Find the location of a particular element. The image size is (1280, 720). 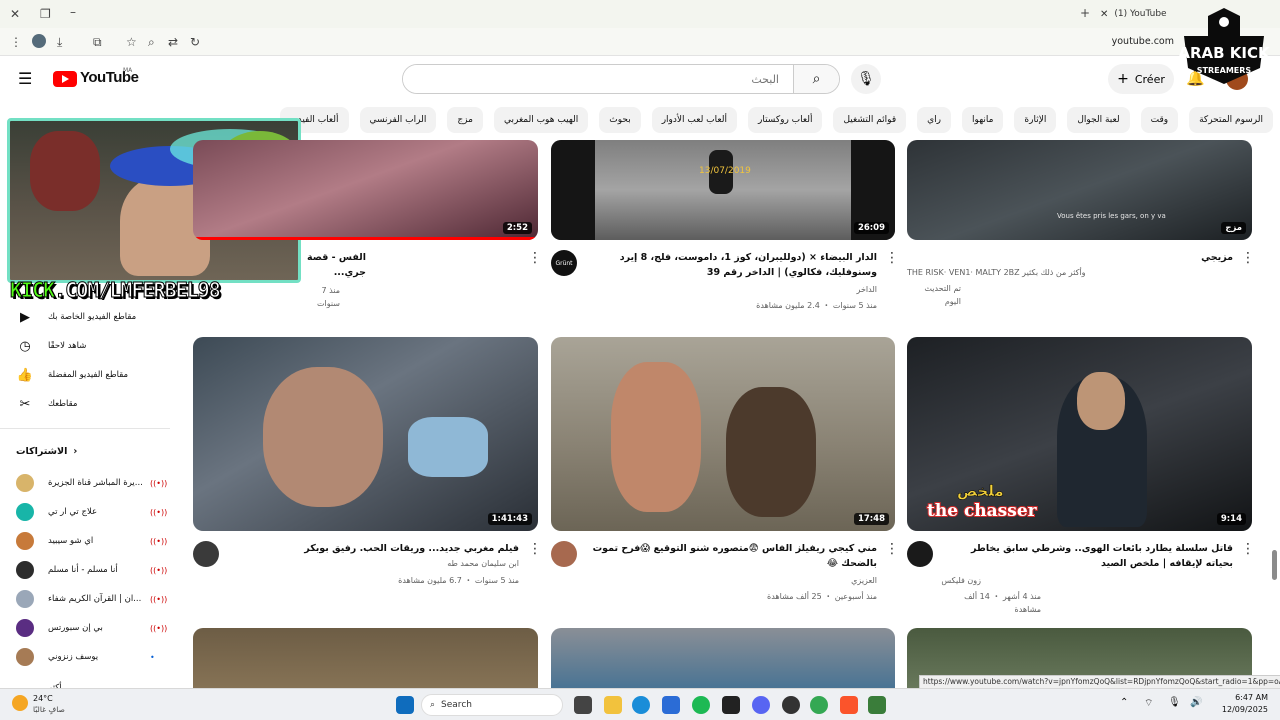

hamburger-menu-icon: ☰ is located at coordinates (25, 78).